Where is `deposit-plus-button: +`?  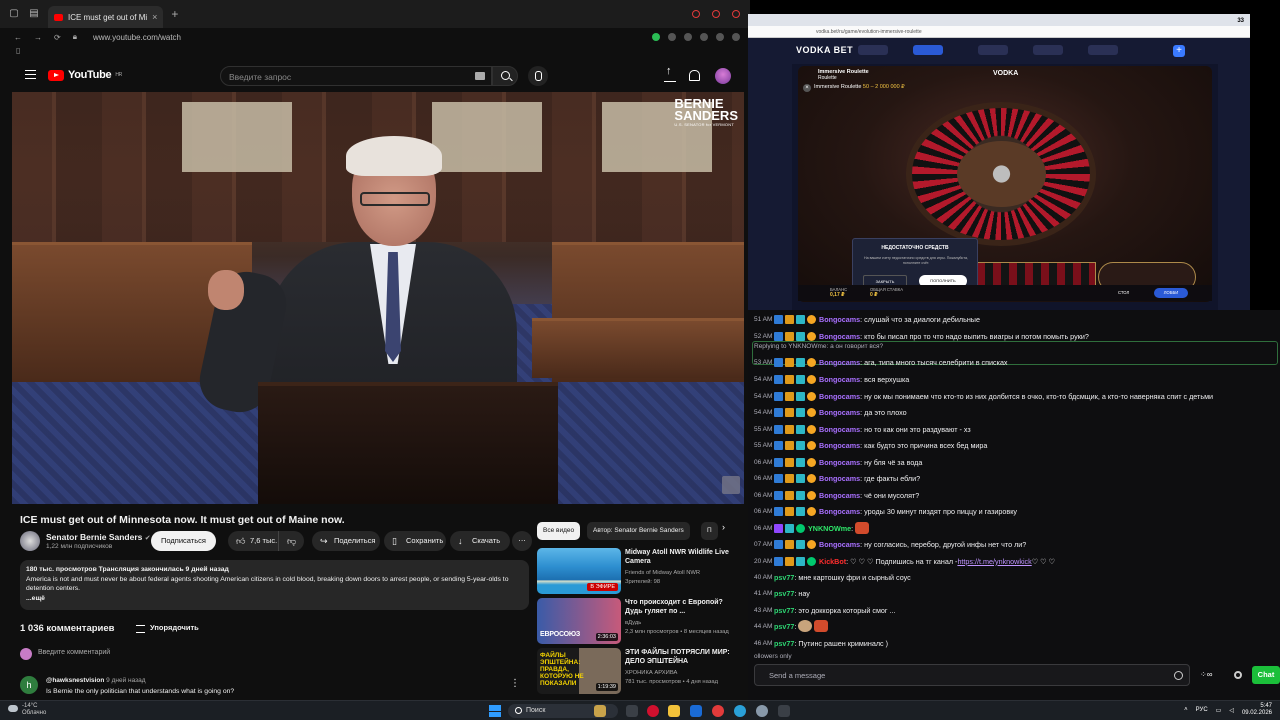 deposit-plus-button: + is located at coordinates (1179, 51).